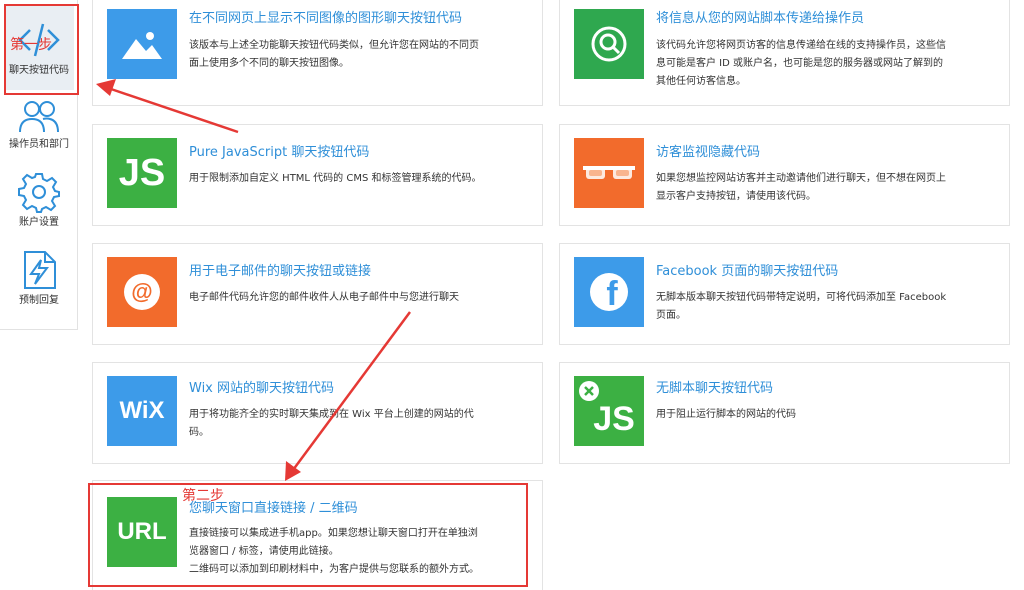  I want to click on step1-arrow, so click(167, 106).